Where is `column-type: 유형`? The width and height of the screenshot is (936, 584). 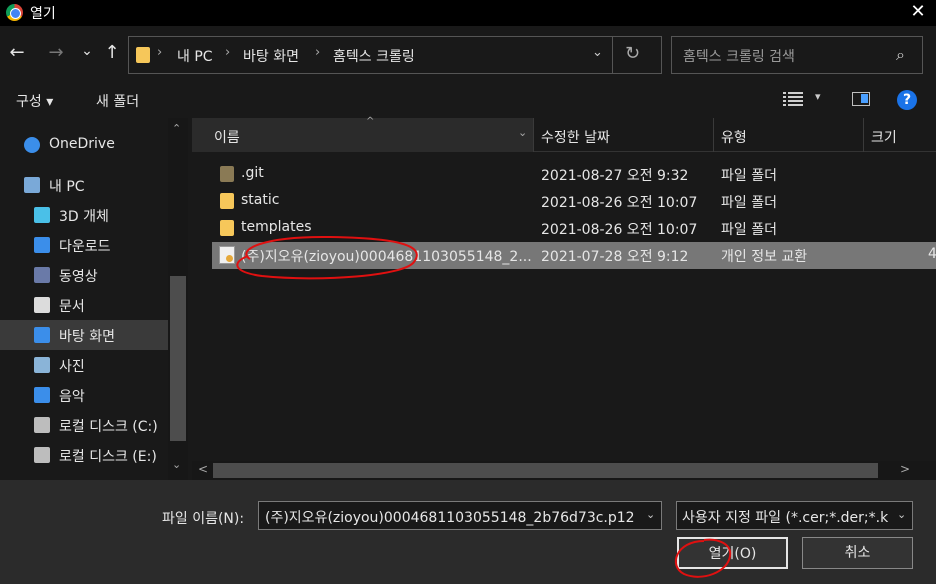
column-type: 유형 is located at coordinates (789, 135).